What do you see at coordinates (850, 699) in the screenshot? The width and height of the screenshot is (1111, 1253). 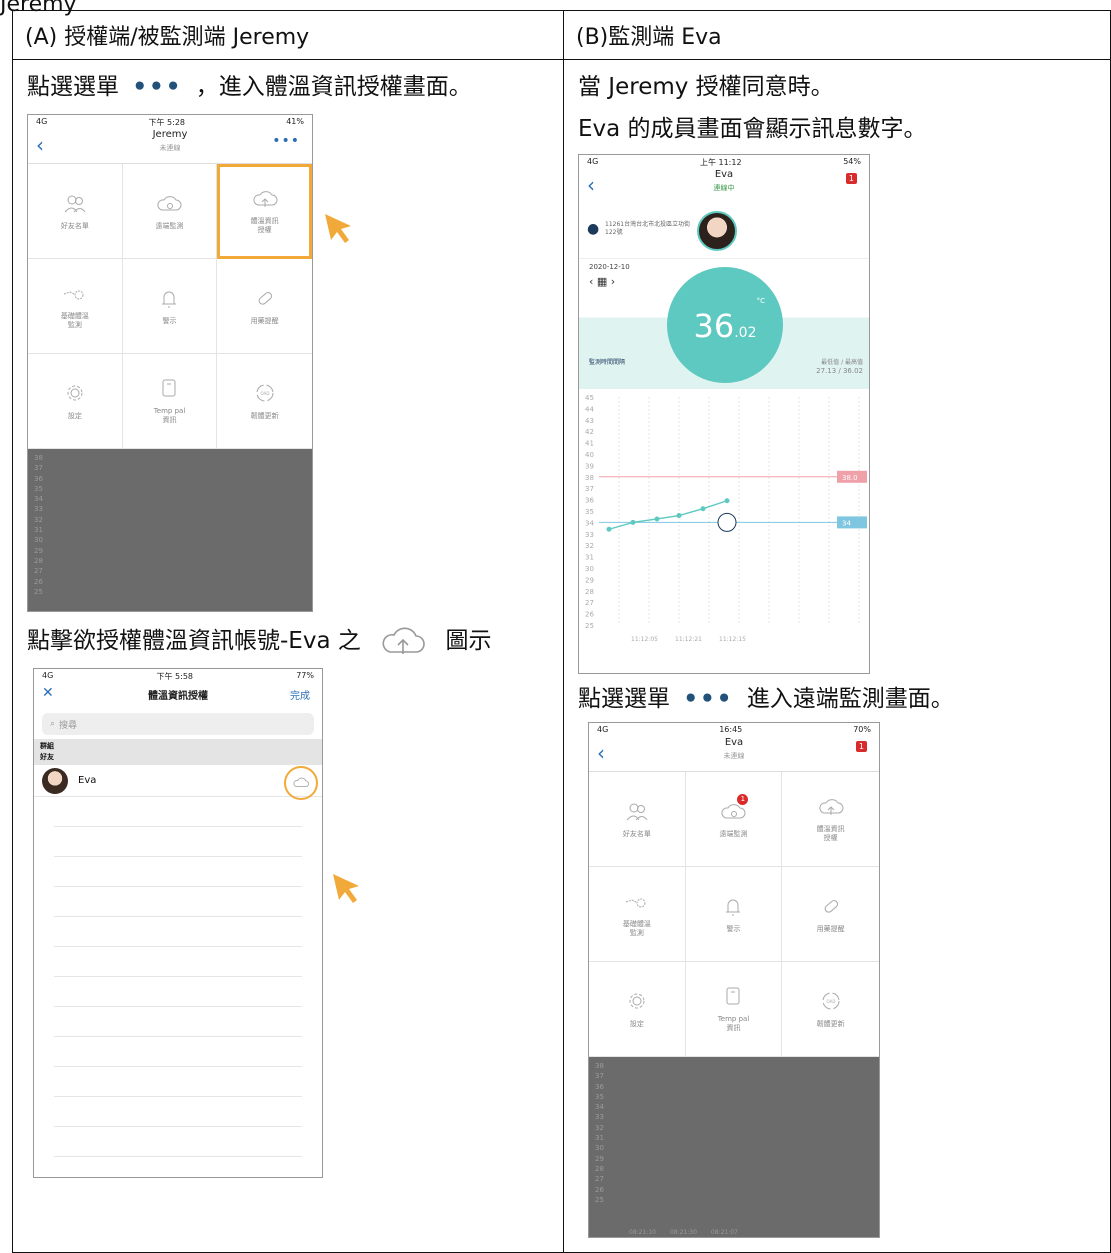 I see `step3-suffix: 進入遠端監測畫面。` at bounding box center [850, 699].